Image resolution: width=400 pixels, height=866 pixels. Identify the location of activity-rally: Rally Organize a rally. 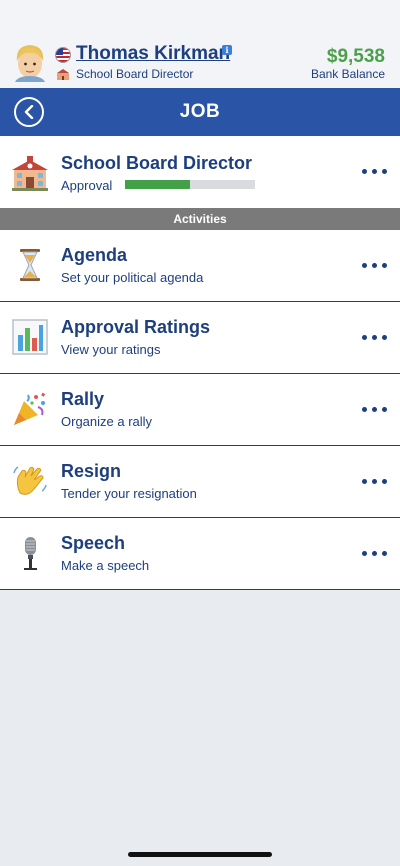
(200, 410).